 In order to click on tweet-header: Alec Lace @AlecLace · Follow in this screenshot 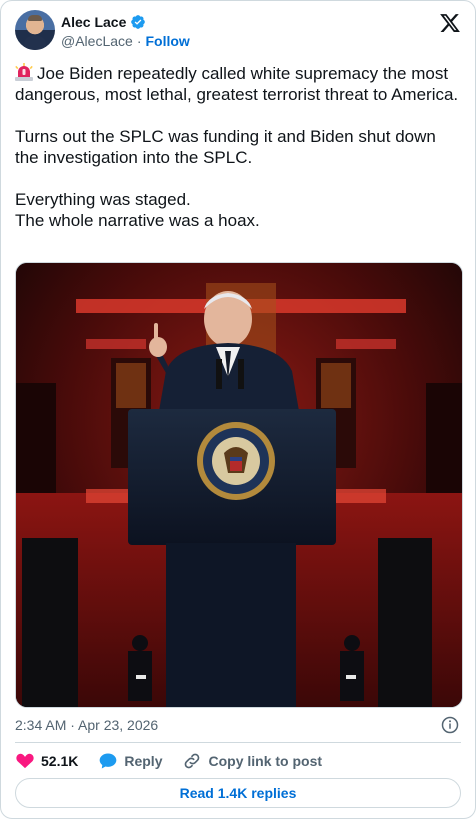, I will do `click(238, 32)`.